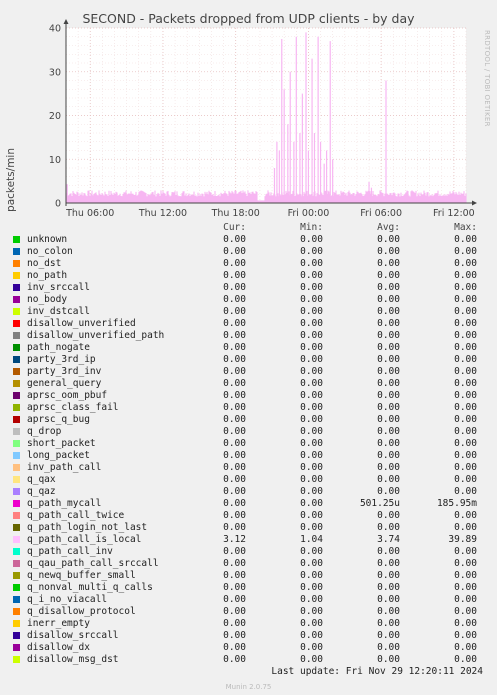 The image size is (497, 695). Describe the element at coordinates (41, 491) in the screenshot. I see `legend-name: q_qaz` at that location.